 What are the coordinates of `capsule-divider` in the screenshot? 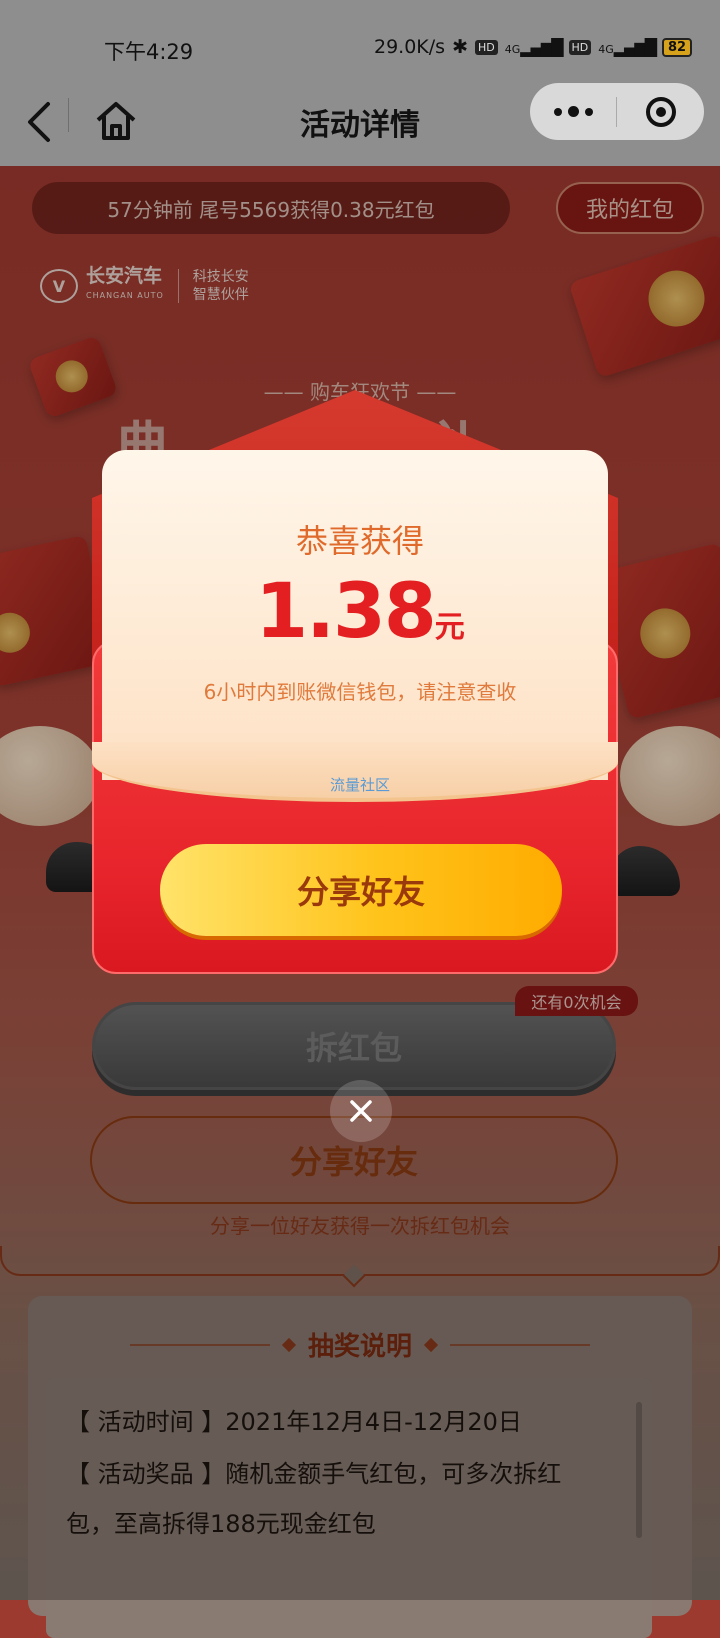 It's located at (616, 112).